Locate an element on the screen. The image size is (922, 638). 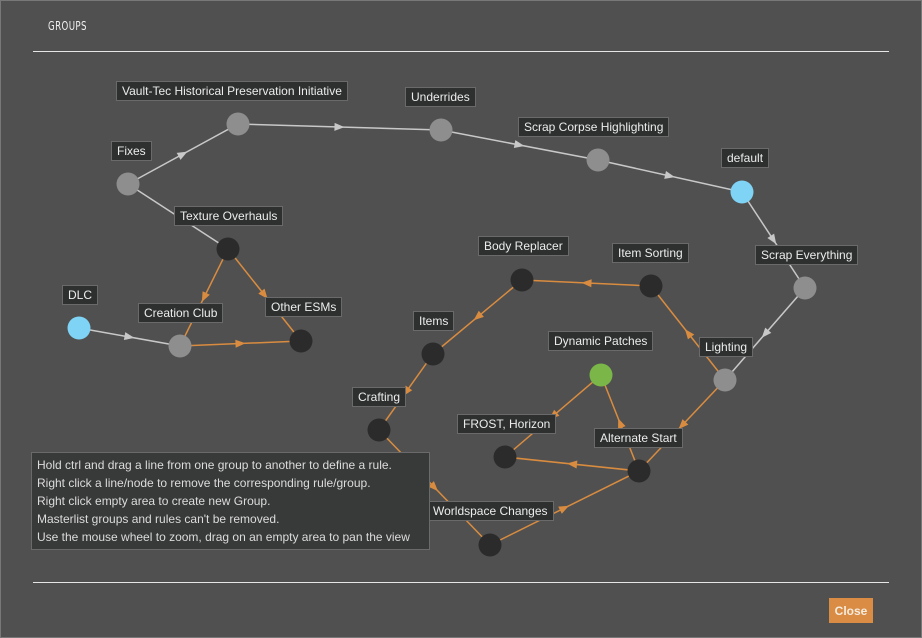
group-label-creationclub: Creation Club is located at coordinates (181, 313).